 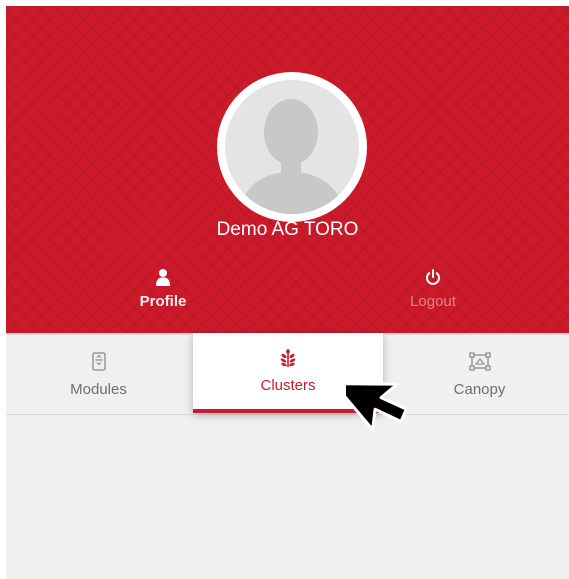 I want to click on profile-label: Profile, so click(x=163, y=301).